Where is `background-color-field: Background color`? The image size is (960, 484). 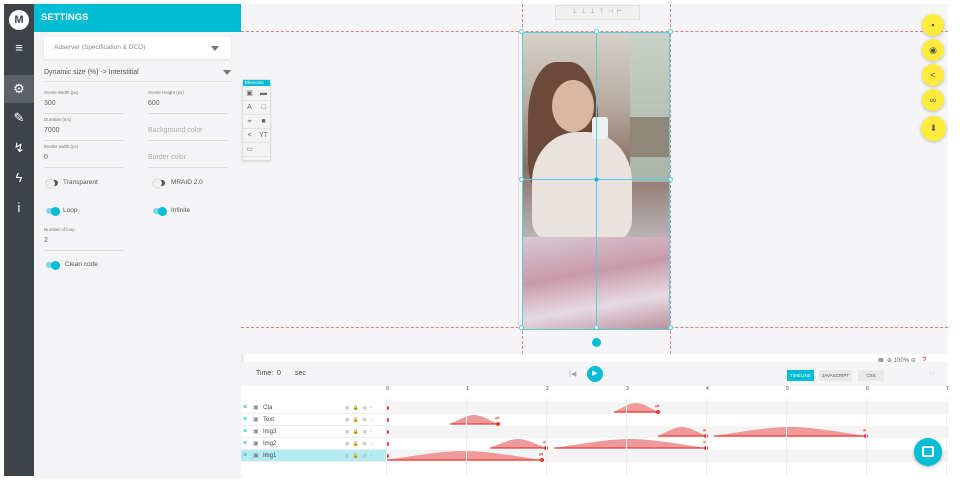 background-color-field: Background color is located at coordinates (188, 129).